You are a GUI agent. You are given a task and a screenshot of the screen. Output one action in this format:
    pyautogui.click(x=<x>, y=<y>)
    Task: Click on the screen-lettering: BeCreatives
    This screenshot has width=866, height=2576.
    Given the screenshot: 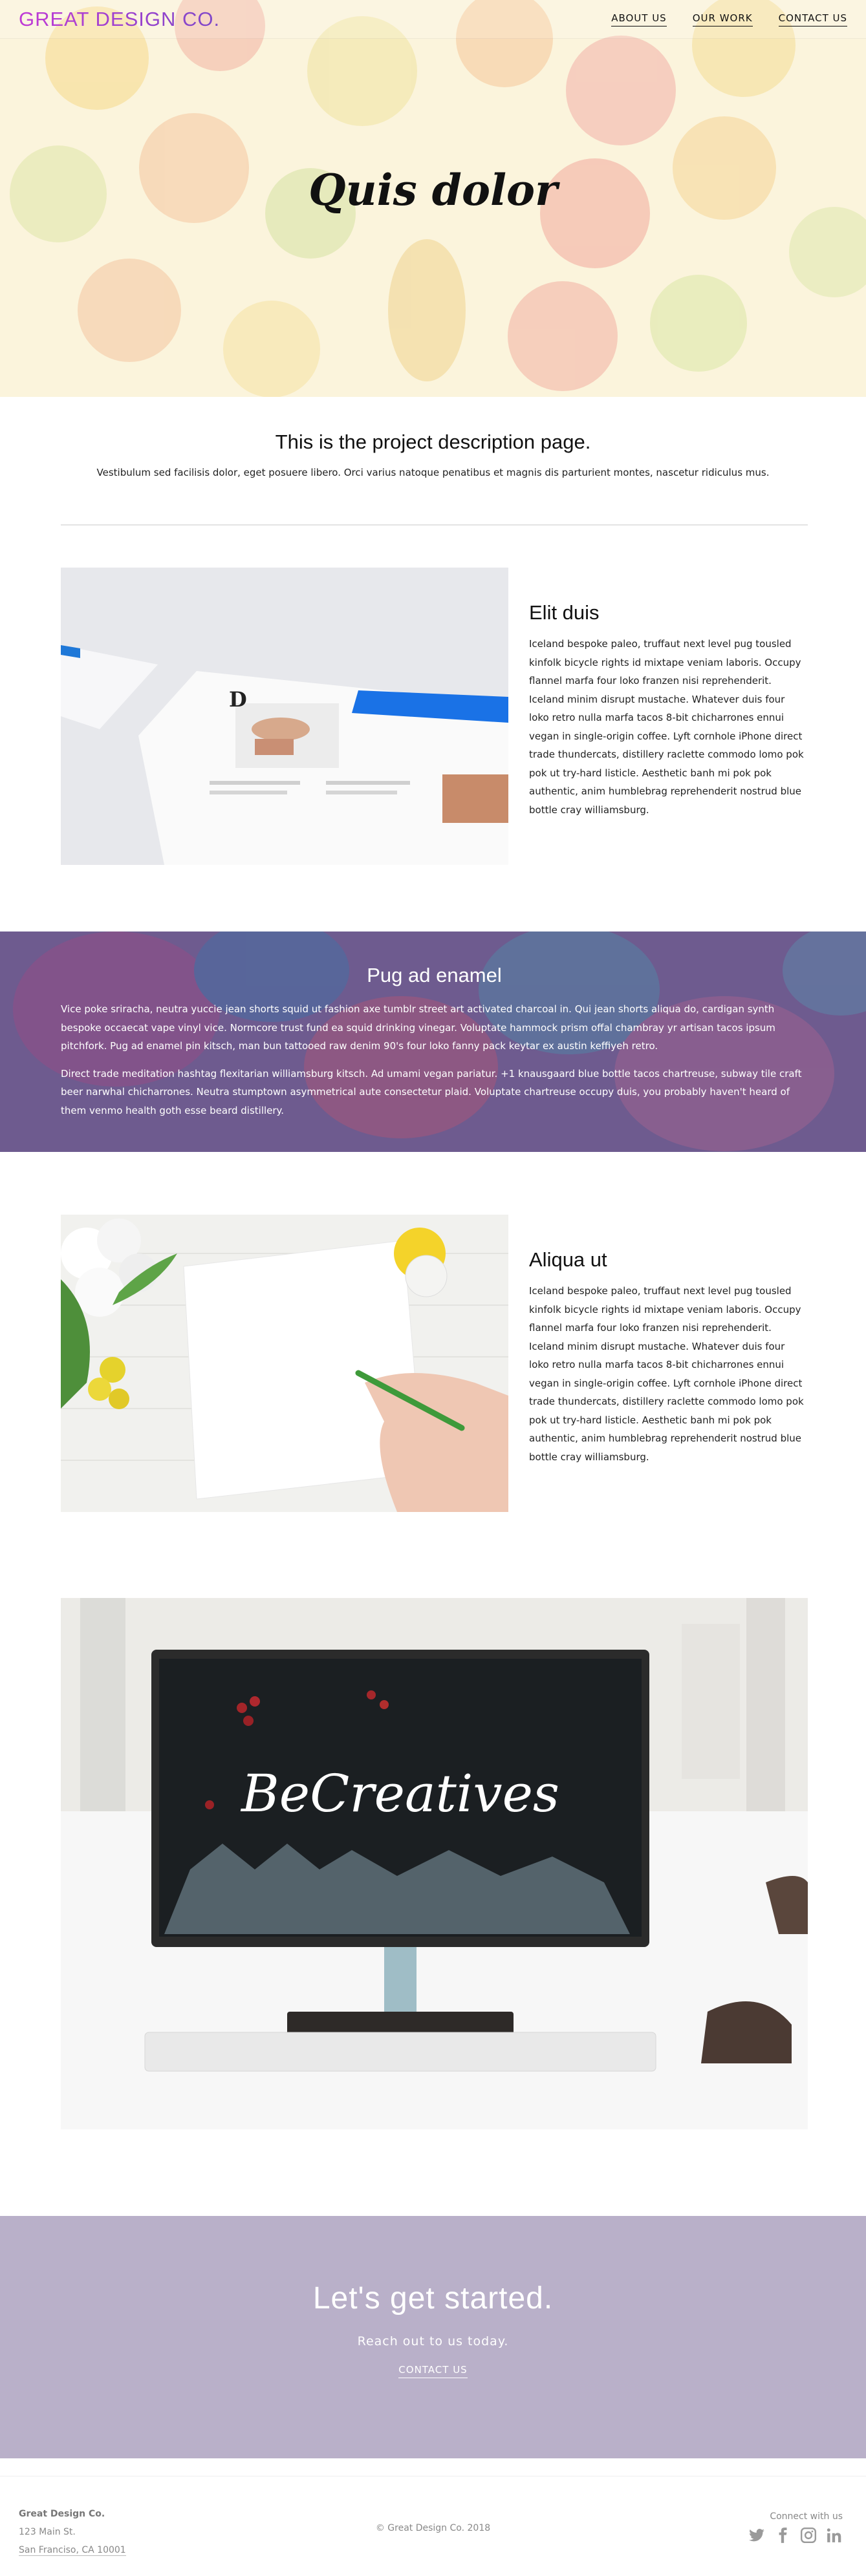 What is the action you would take?
    pyautogui.click(x=399, y=1793)
    